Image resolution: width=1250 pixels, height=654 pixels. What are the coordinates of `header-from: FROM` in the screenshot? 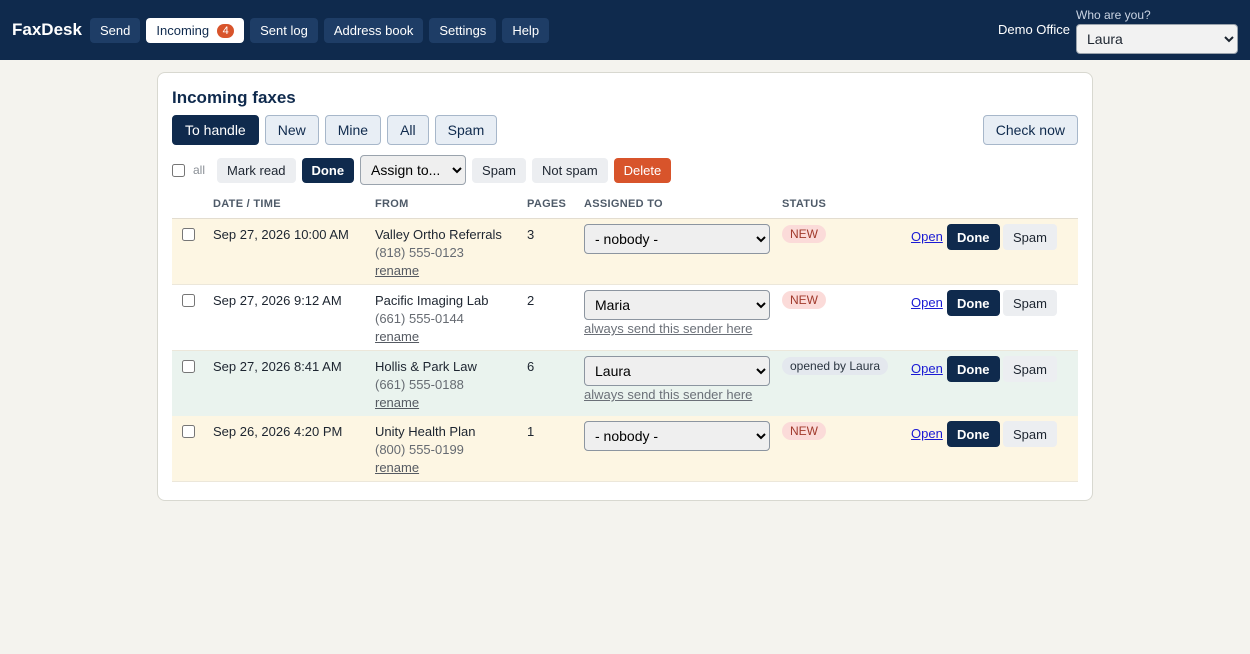 It's located at (392, 204).